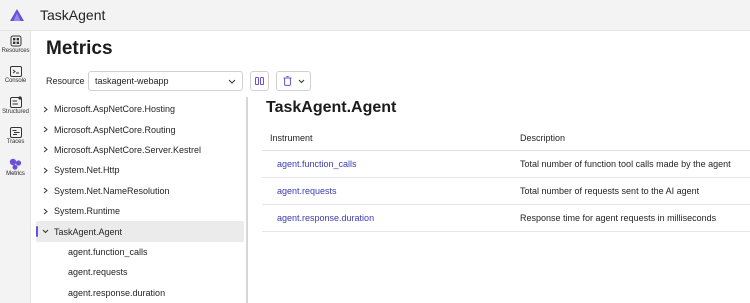 This screenshot has height=303, width=750. What do you see at coordinates (140, 293) in the screenshot?
I see `tree-child-item: agent.response.duration` at bounding box center [140, 293].